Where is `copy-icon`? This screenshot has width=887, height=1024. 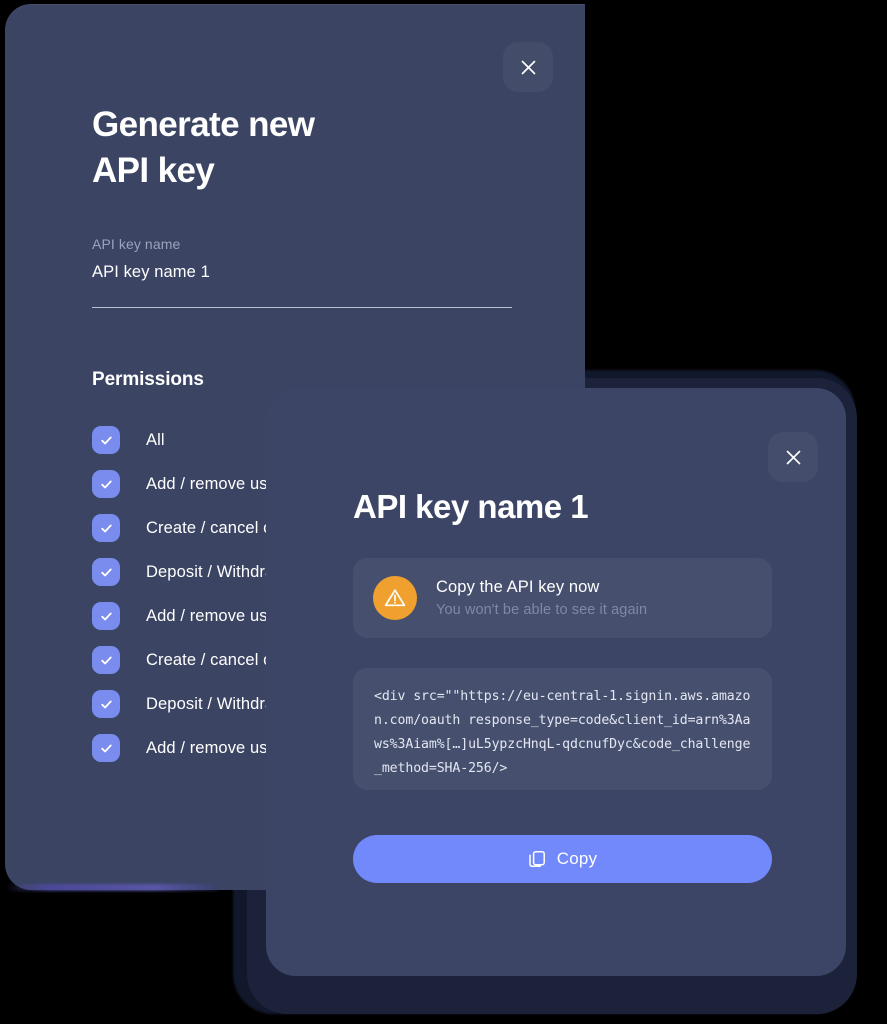
copy-icon is located at coordinates (537, 859).